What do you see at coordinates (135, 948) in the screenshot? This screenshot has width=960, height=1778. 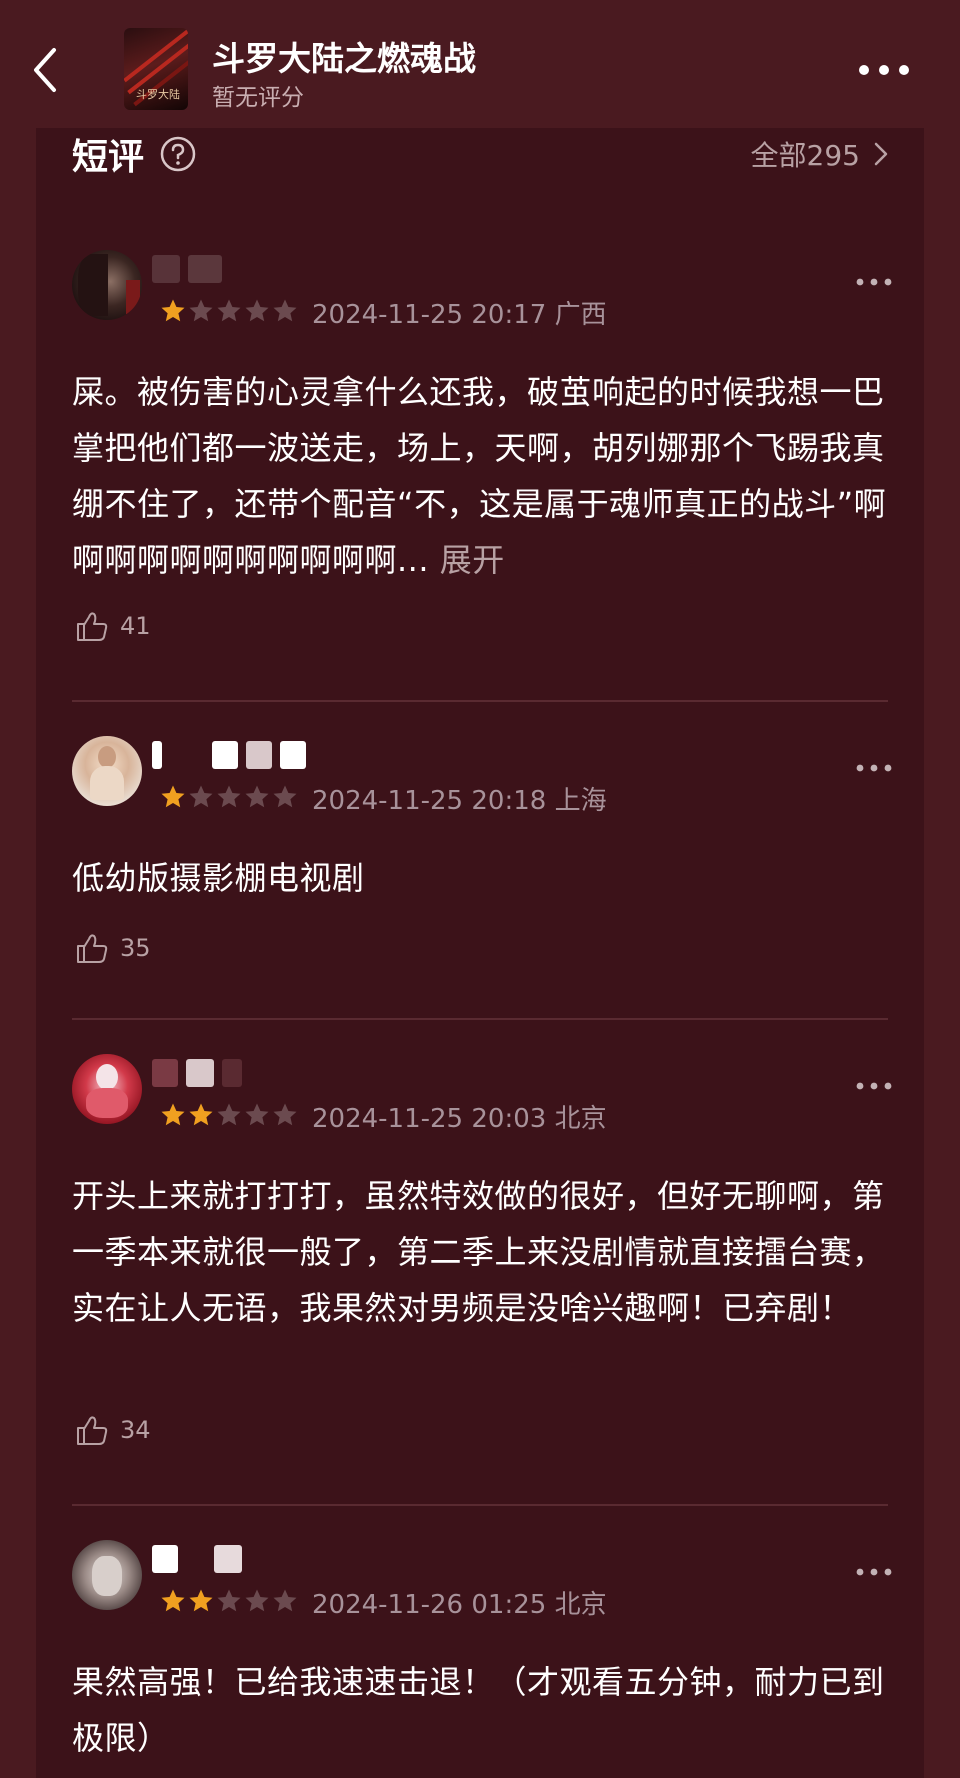 I see `like-count: 35` at bounding box center [135, 948].